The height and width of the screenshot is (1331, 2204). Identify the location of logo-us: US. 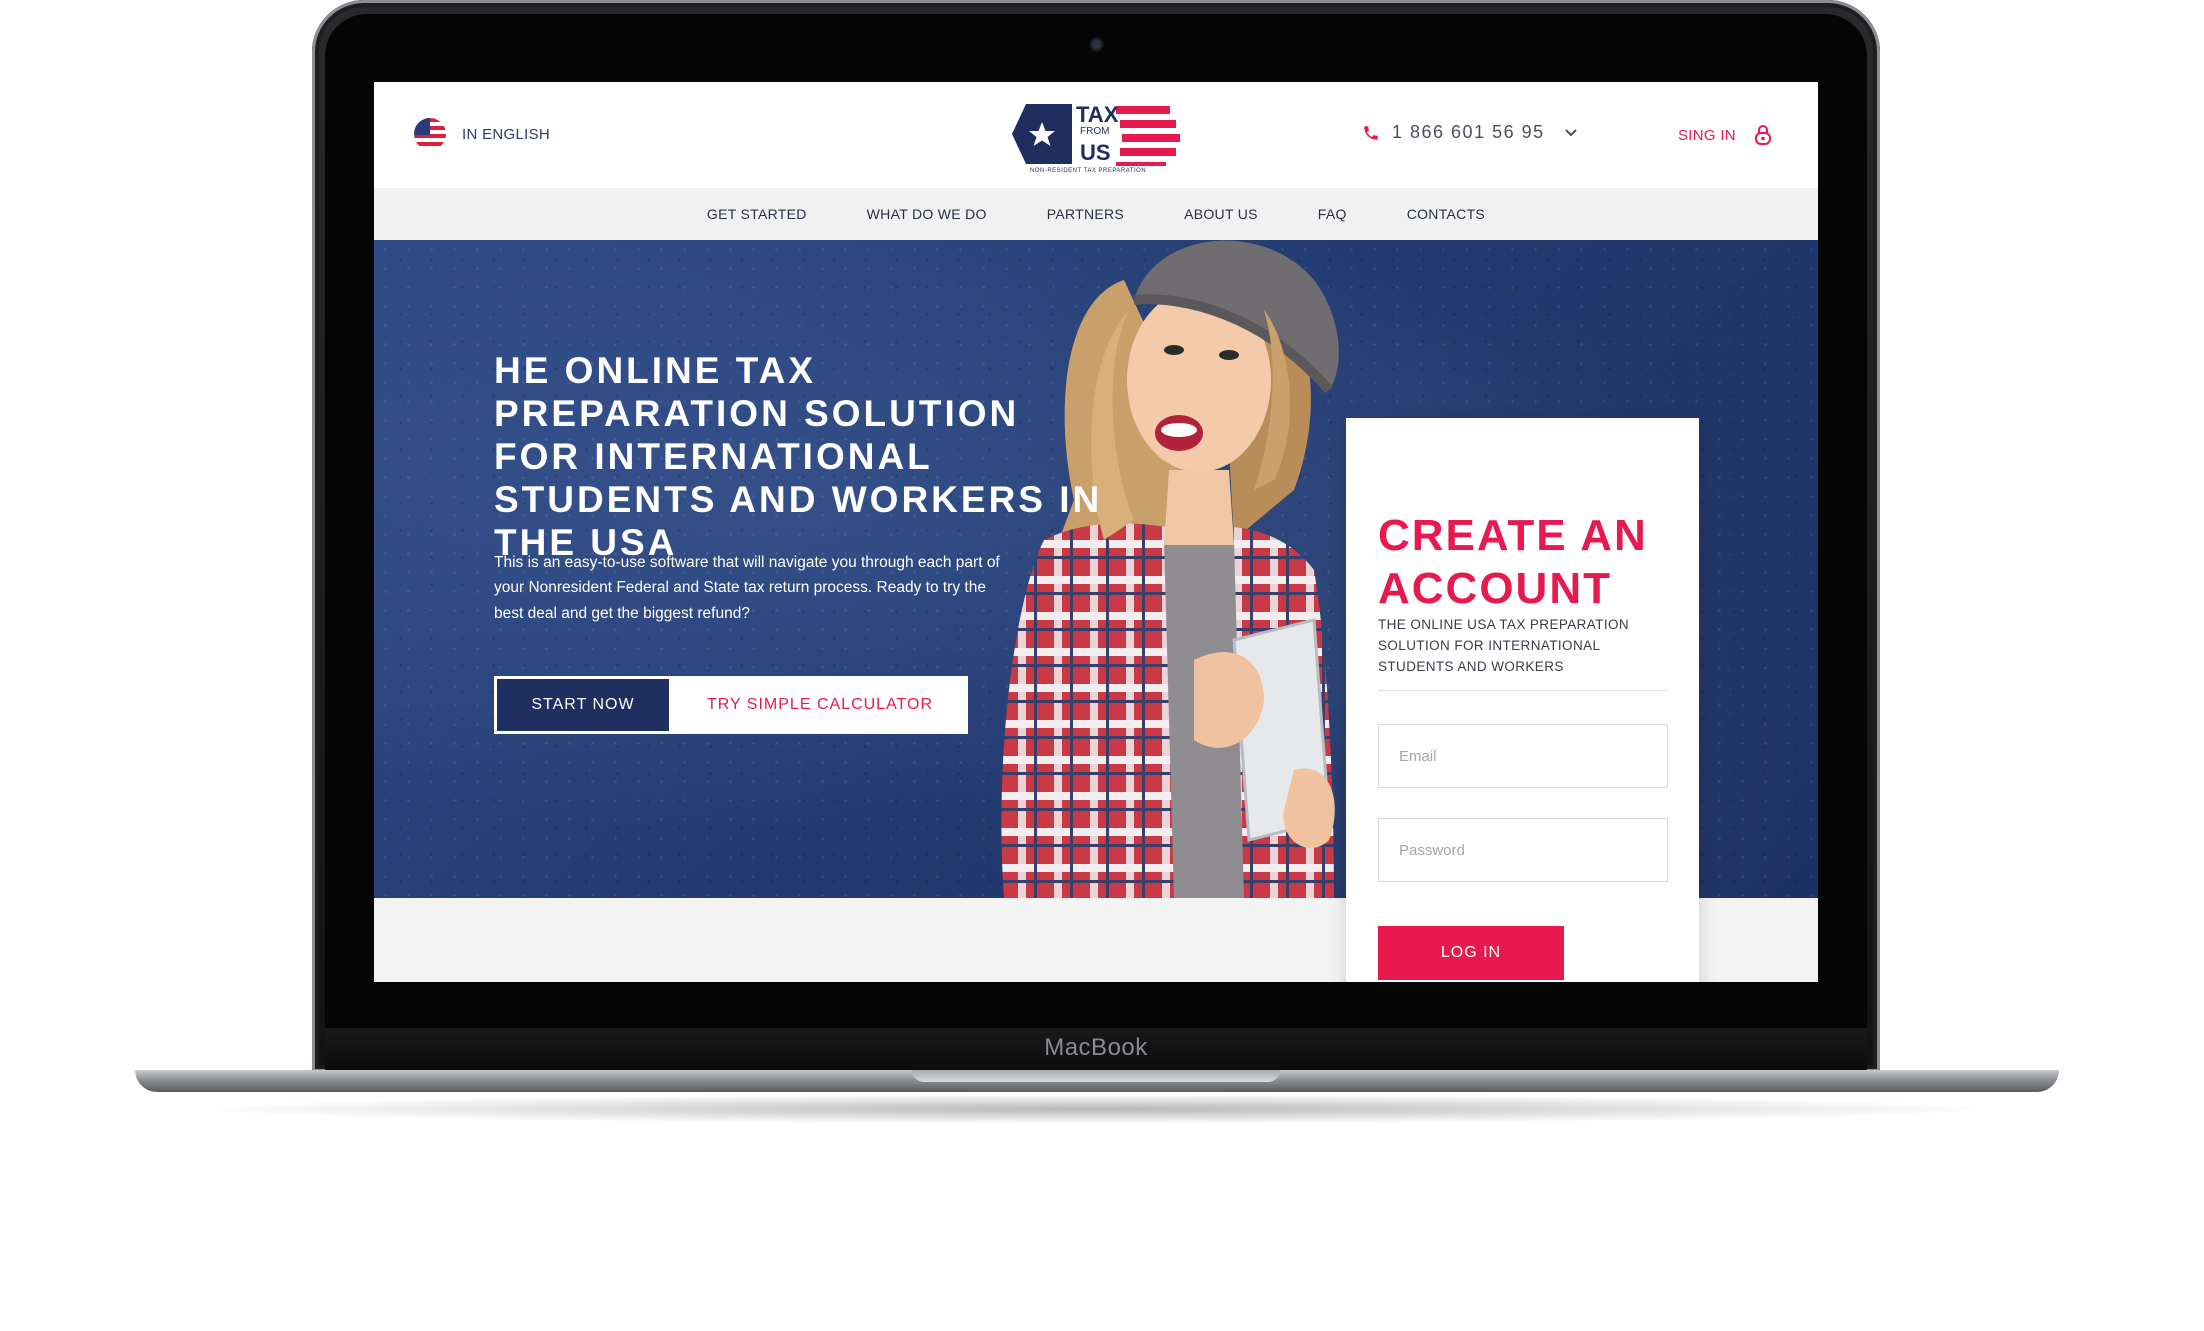
(1095, 152).